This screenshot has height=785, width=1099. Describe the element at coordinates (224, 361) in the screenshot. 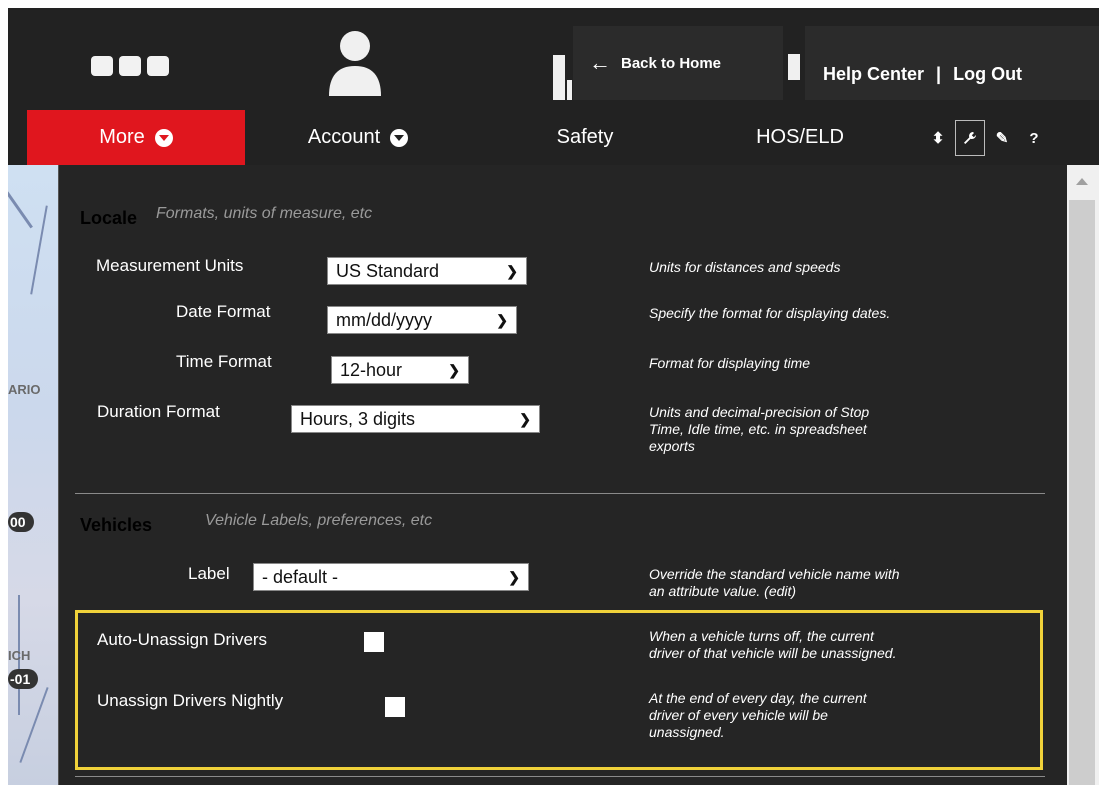

I see `time-format-label: Time Format` at that location.